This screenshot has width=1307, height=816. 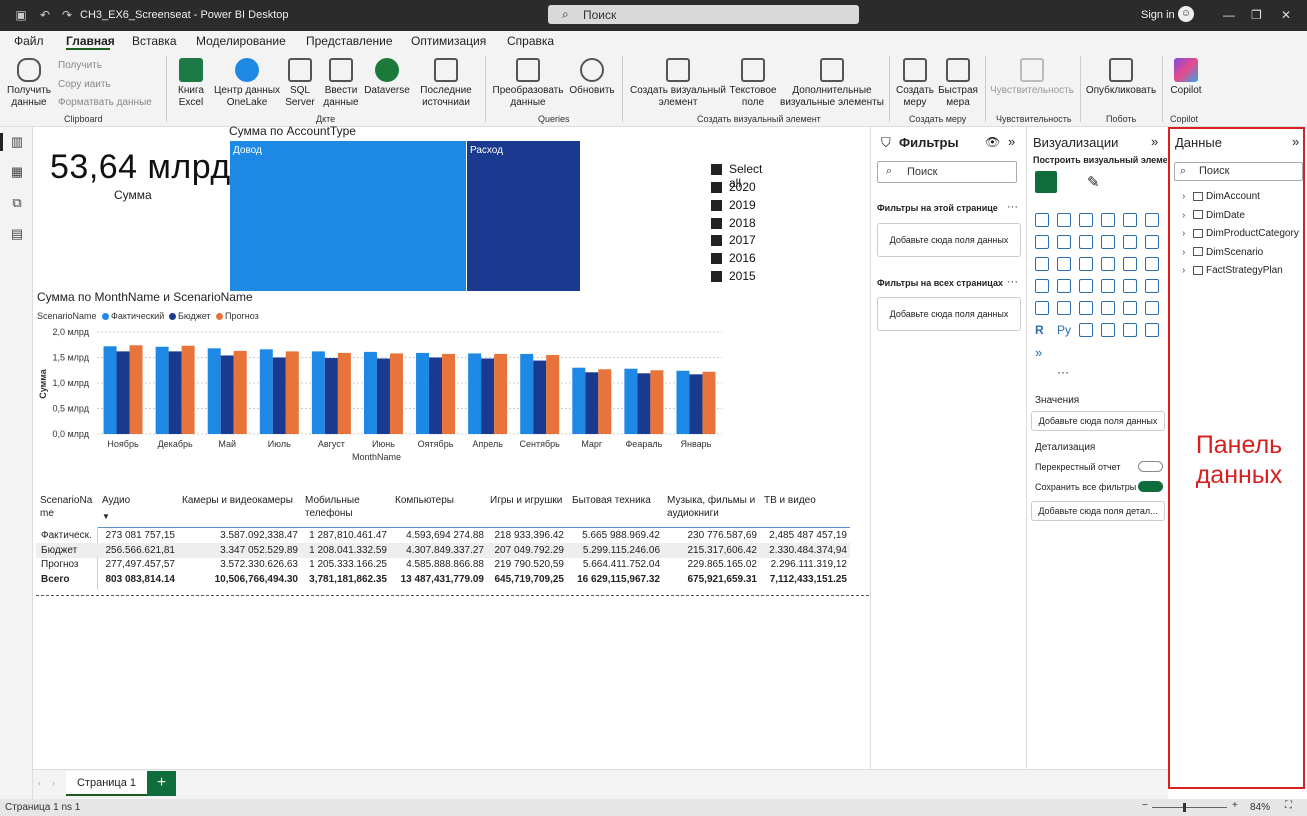 What do you see at coordinates (1186, 14) in the screenshot?
I see `avatar-icon: ☺` at bounding box center [1186, 14].